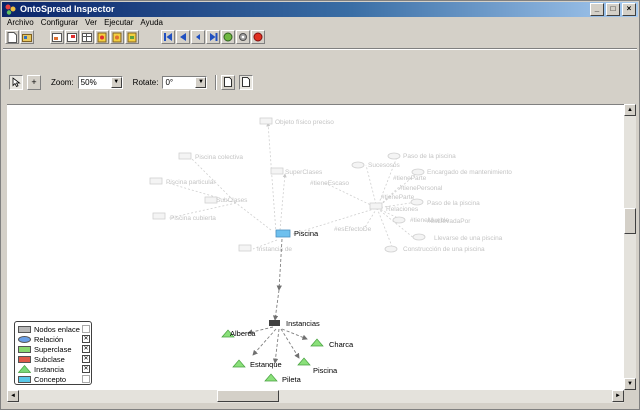 This screenshot has width=640, height=410. What do you see at coordinates (53, 349) in the screenshot?
I see `legend-label: Superclase` at bounding box center [53, 349].